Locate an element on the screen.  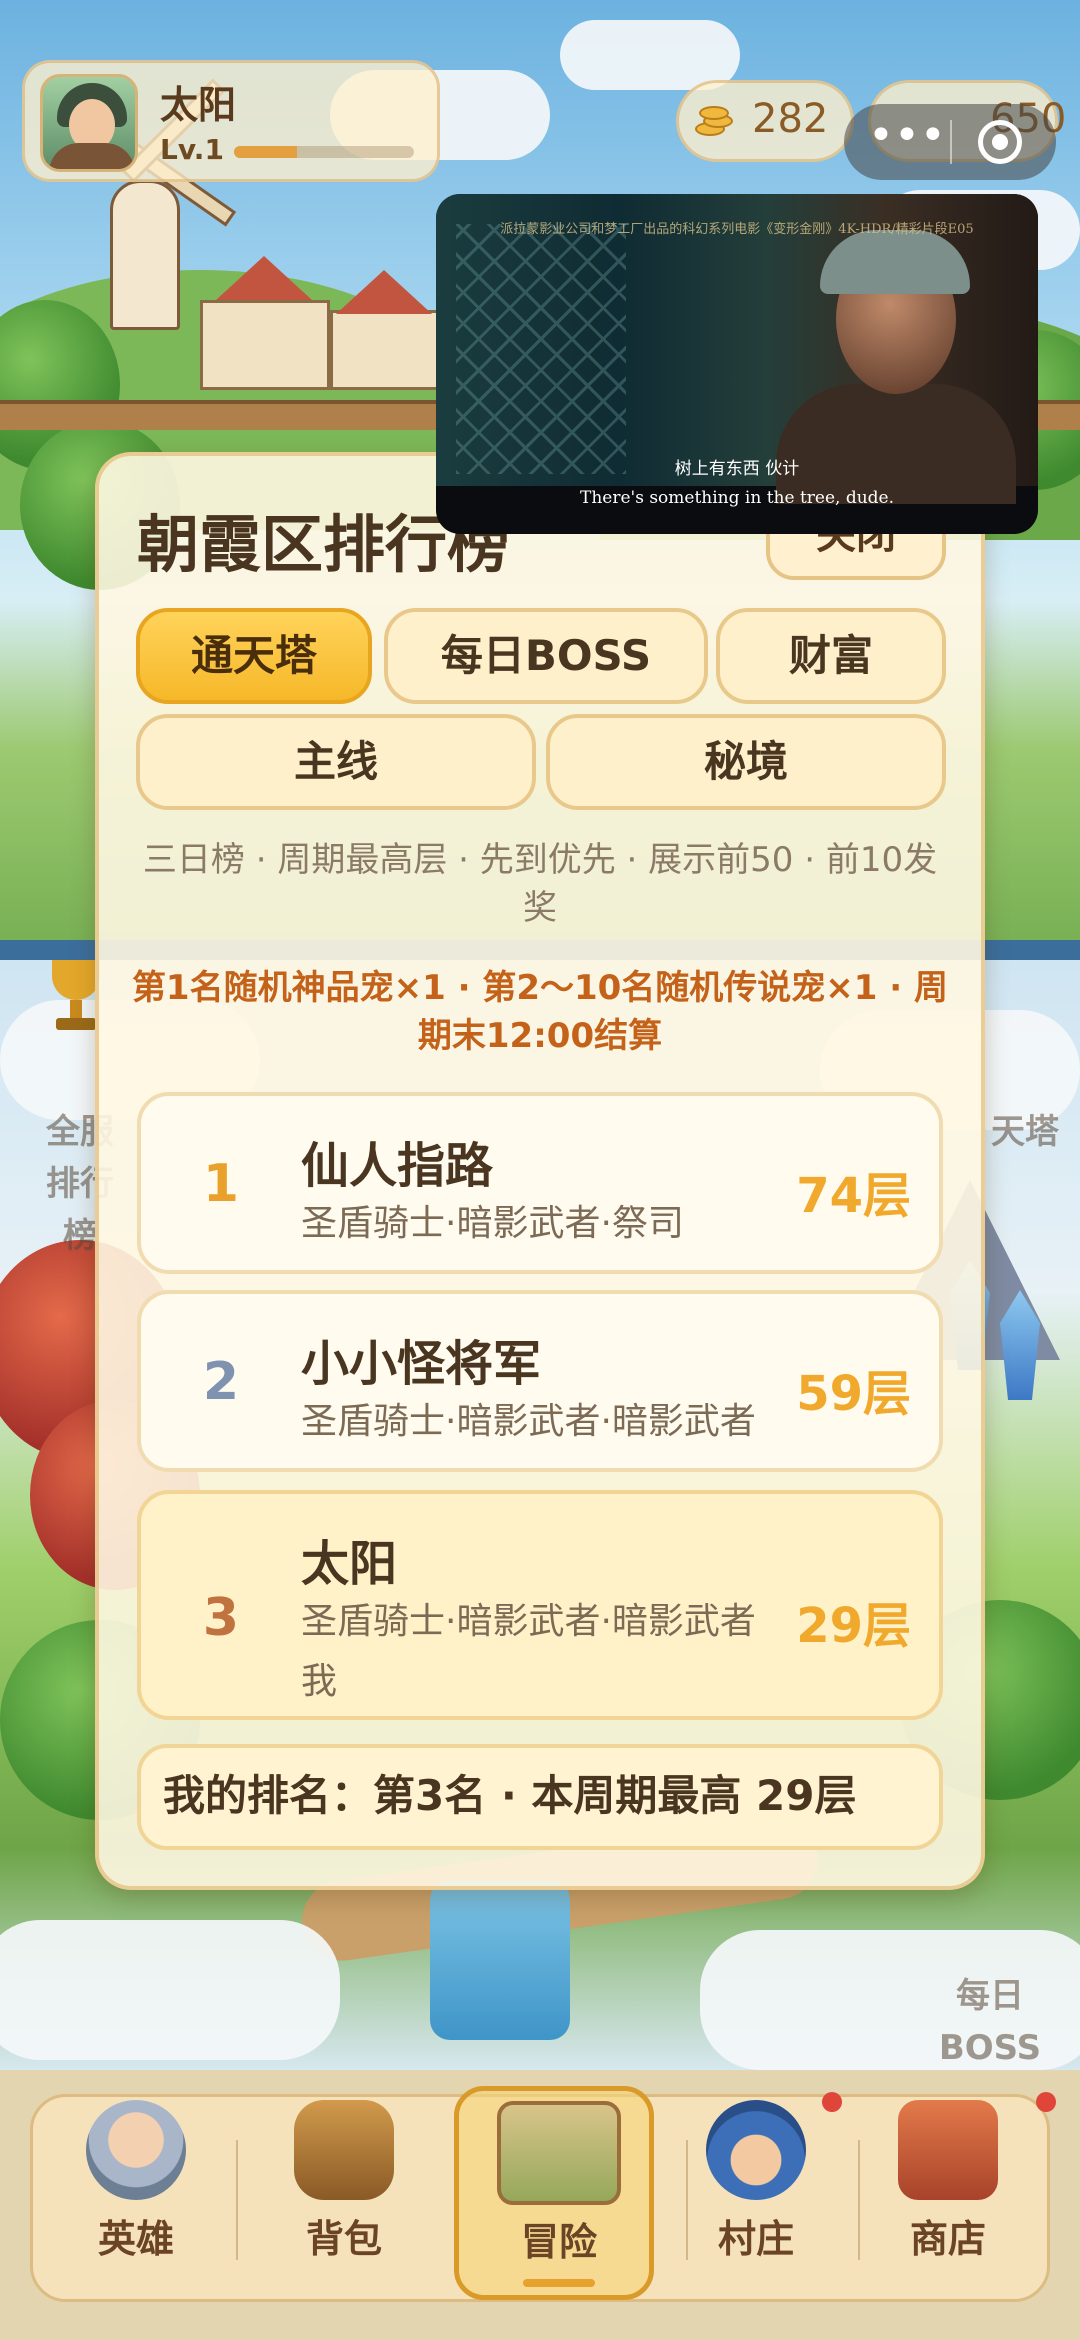
tab-secret-realm: 秘境 is located at coordinates (746, 762).